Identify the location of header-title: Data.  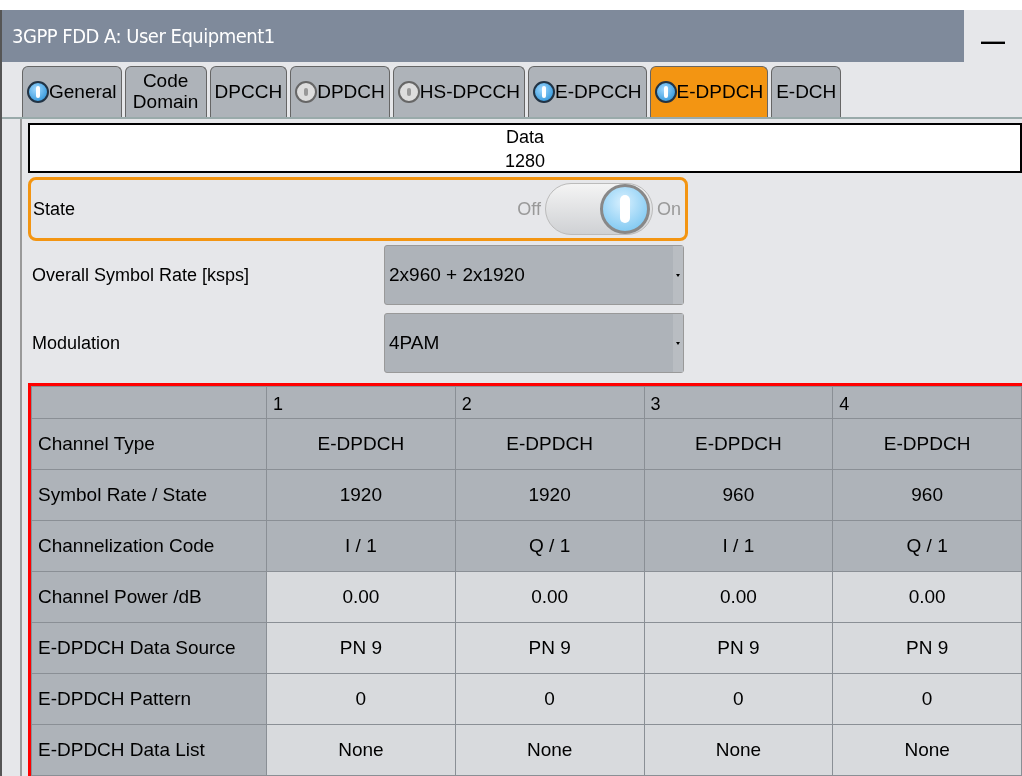
(525, 137).